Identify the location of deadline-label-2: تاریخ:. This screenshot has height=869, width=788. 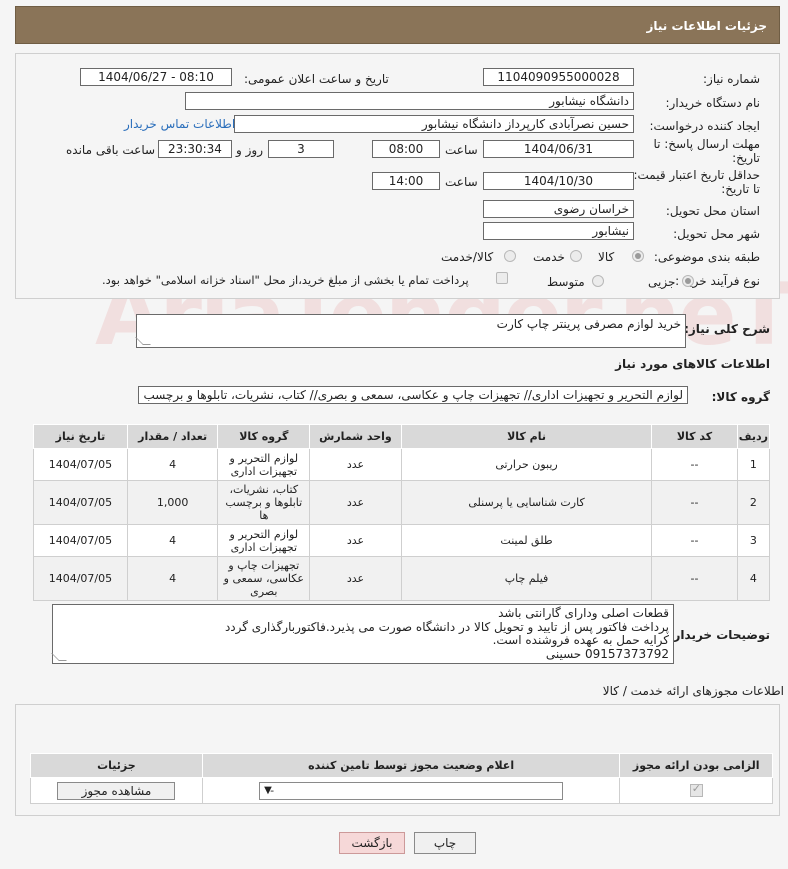
(746, 158).